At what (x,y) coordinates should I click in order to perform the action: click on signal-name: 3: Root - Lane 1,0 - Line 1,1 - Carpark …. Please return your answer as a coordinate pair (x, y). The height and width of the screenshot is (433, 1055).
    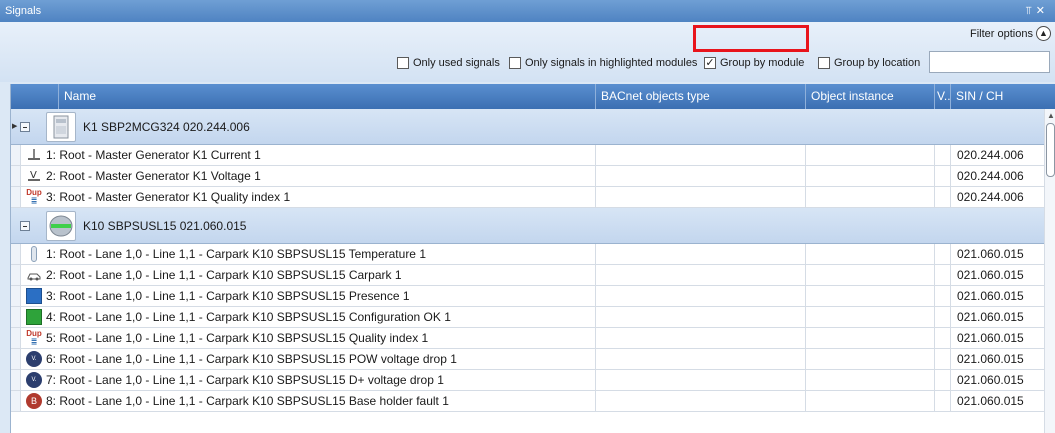
    Looking at the image, I should click on (308, 296).